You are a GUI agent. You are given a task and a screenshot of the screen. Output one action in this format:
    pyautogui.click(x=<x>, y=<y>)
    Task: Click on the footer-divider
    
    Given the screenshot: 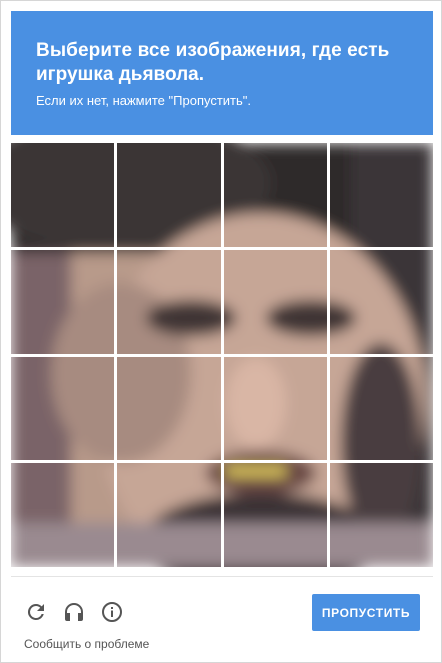 What is the action you would take?
    pyautogui.click(x=222, y=576)
    